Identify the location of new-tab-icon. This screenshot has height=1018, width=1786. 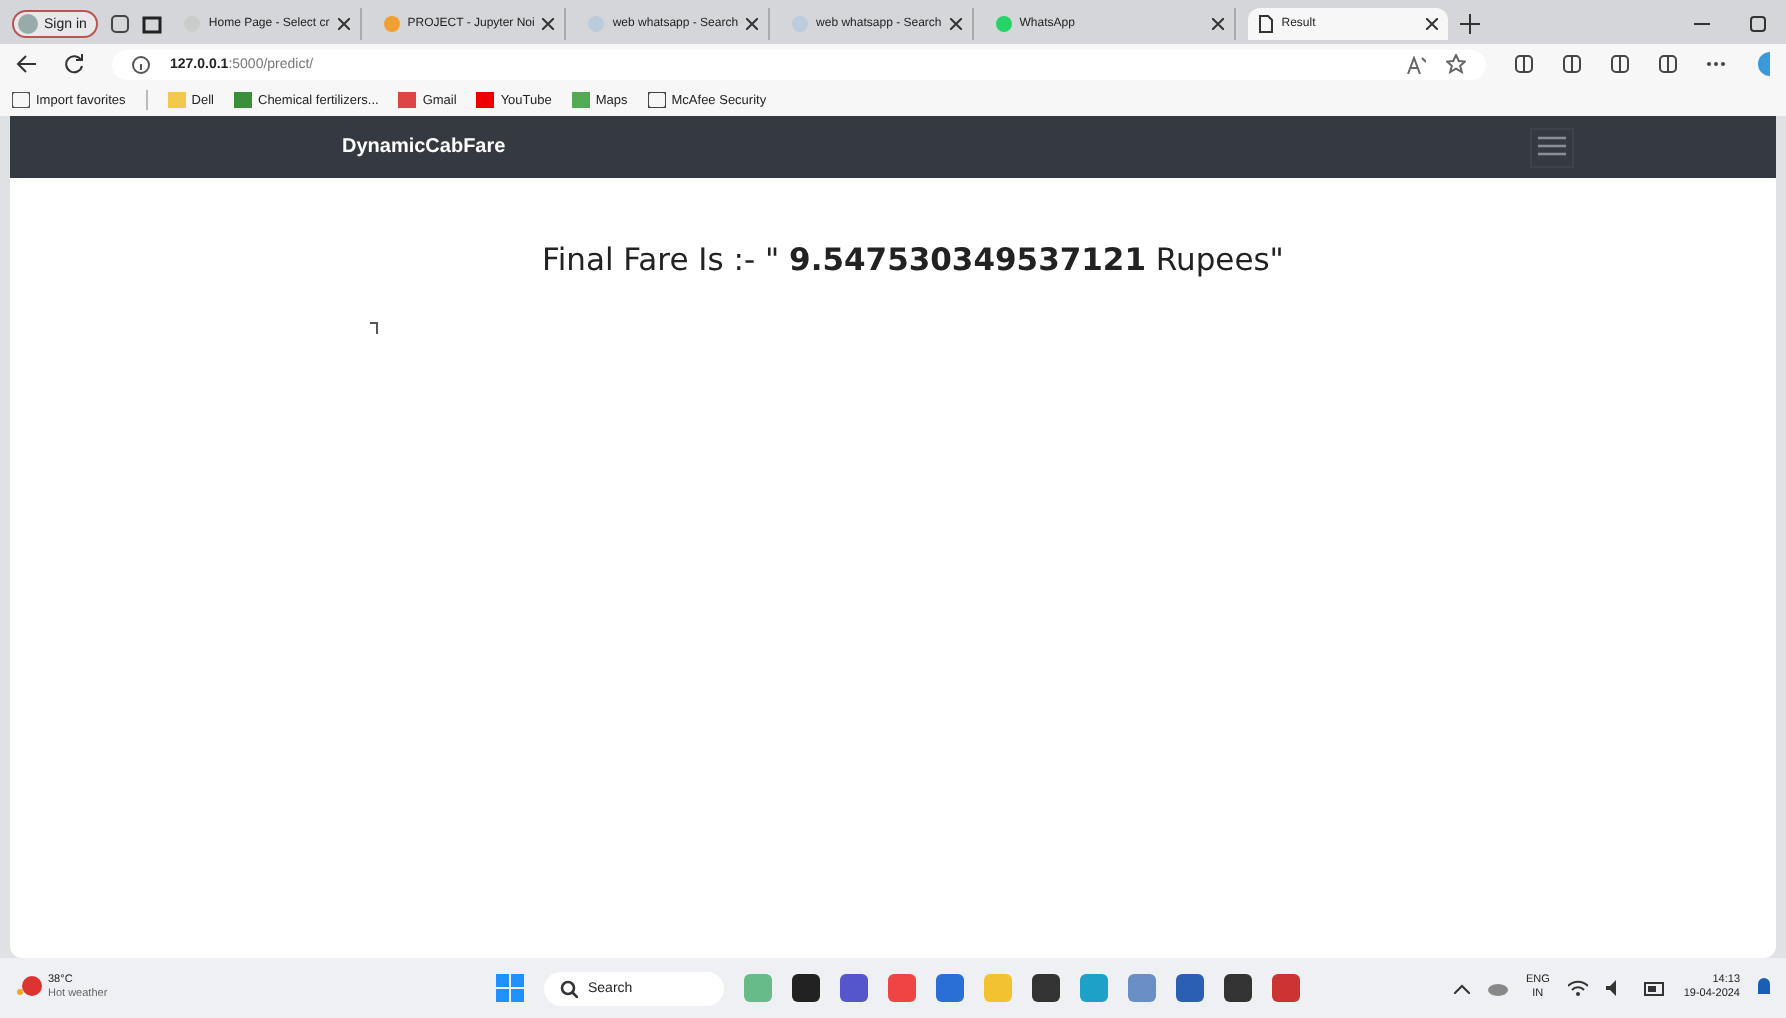
(1469, 24).